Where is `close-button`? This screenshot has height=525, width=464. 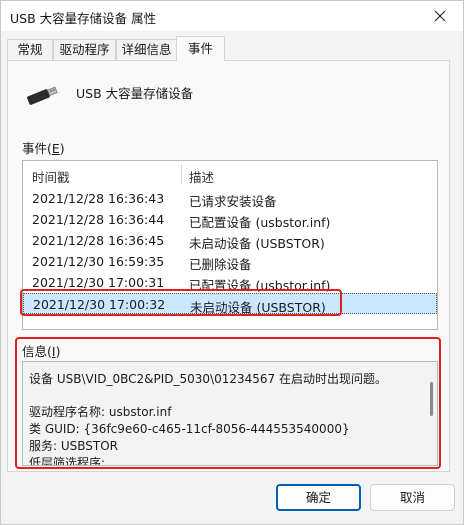
close-button is located at coordinates (440, 16).